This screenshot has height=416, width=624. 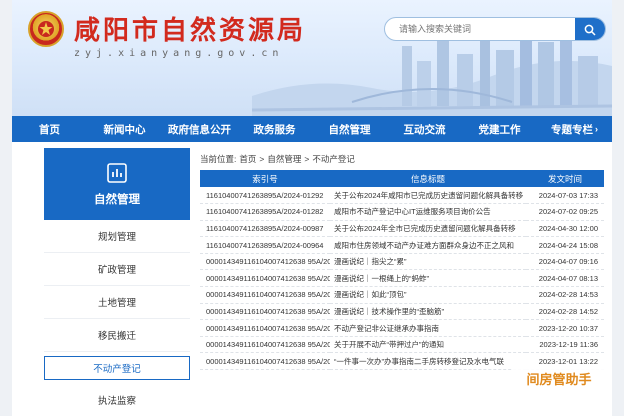 What do you see at coordinates (199, 129) in the screenshot?
I see `nav-item-gov-info: 政府信息公开` at bounding box center [199, 129].